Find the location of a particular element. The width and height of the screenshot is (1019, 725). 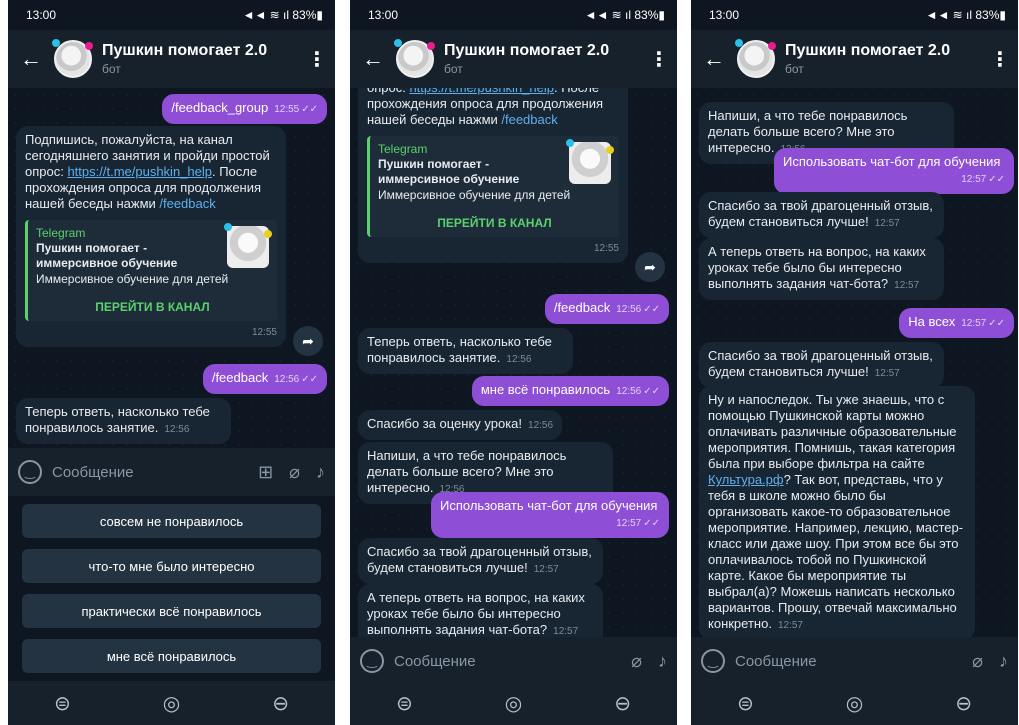

message-out: /feedback 12:56 ✓✓ is located at coordinates (606, 309).